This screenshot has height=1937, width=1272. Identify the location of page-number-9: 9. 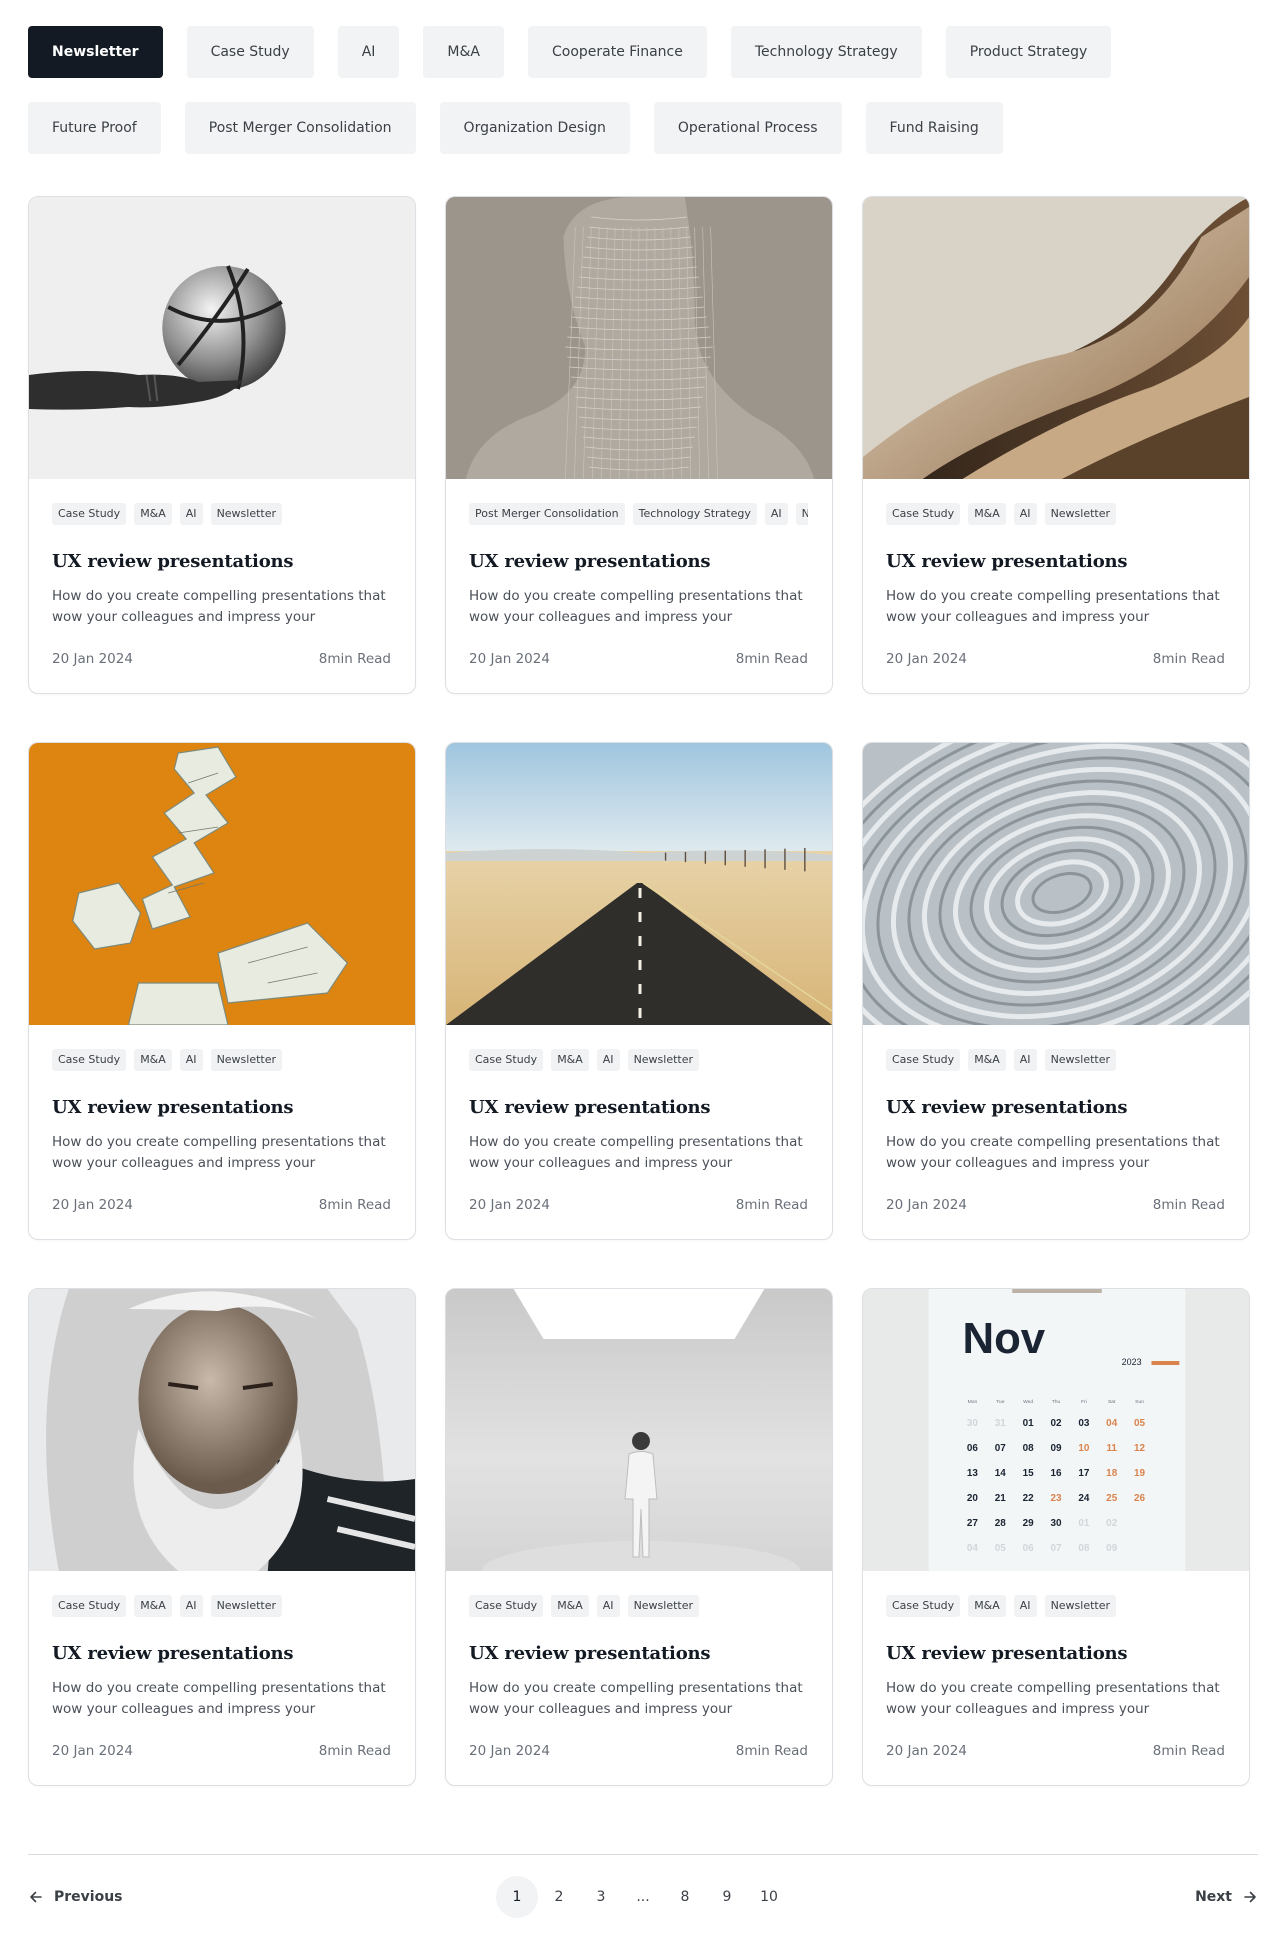
(727, 1897).